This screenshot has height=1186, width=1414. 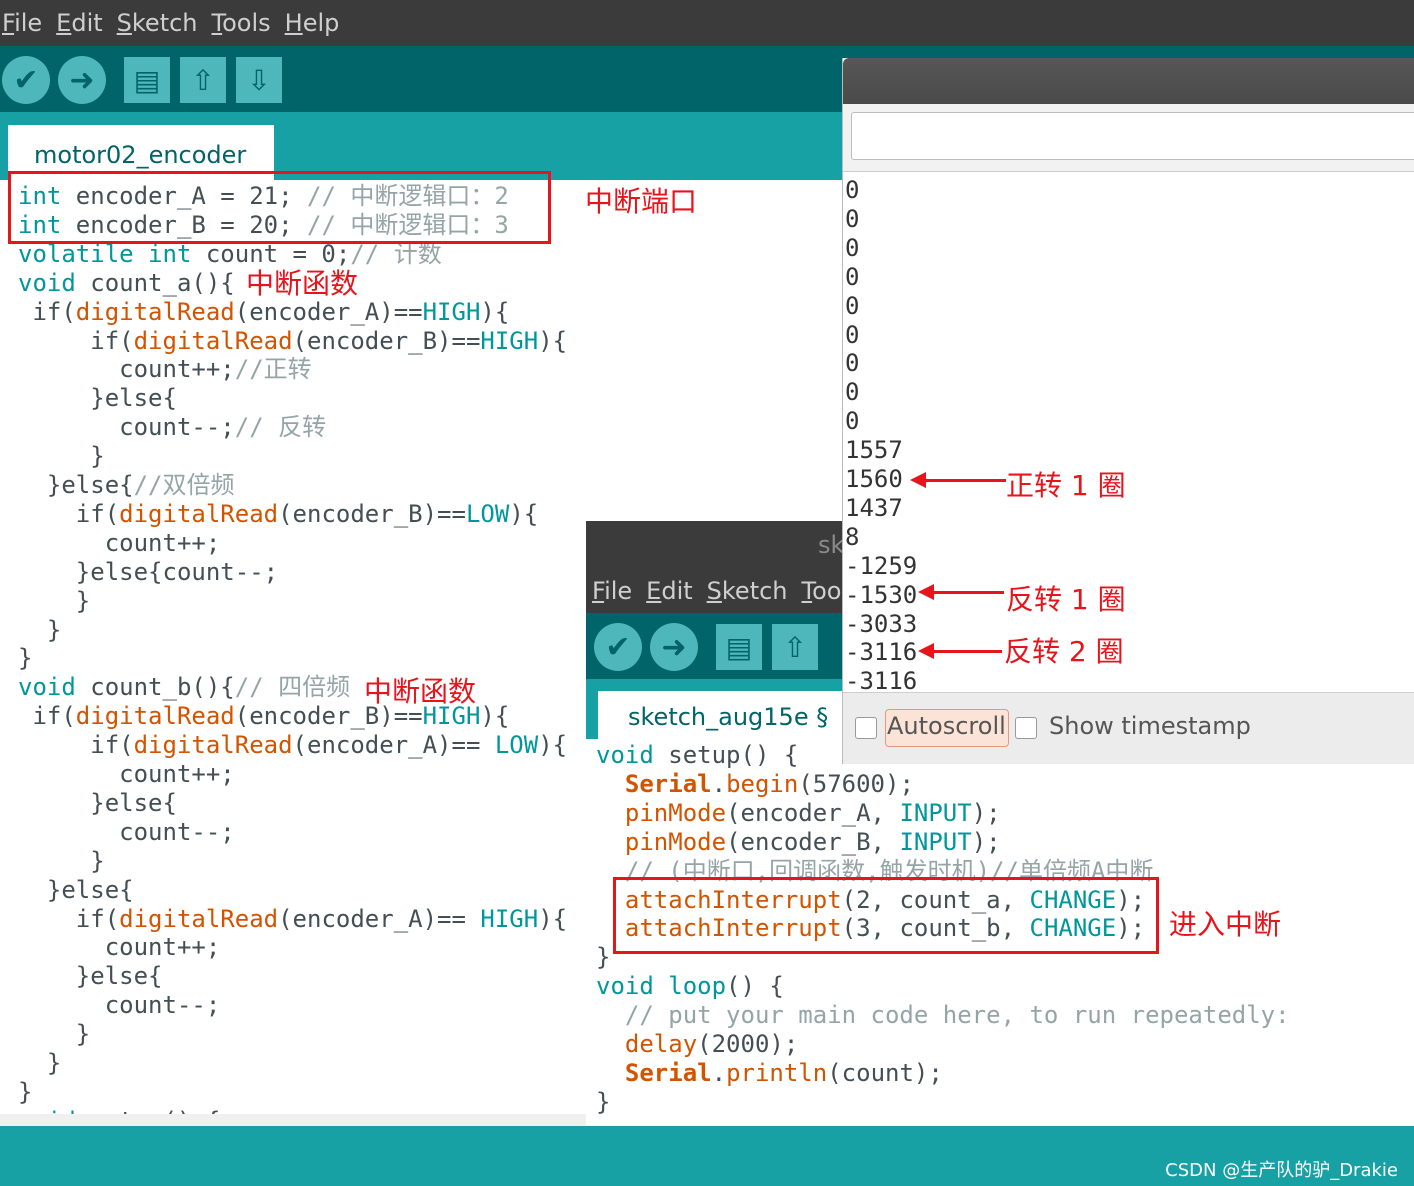 I want to click on sketch-menu-edit: Edit, so click(x=669, y=591).